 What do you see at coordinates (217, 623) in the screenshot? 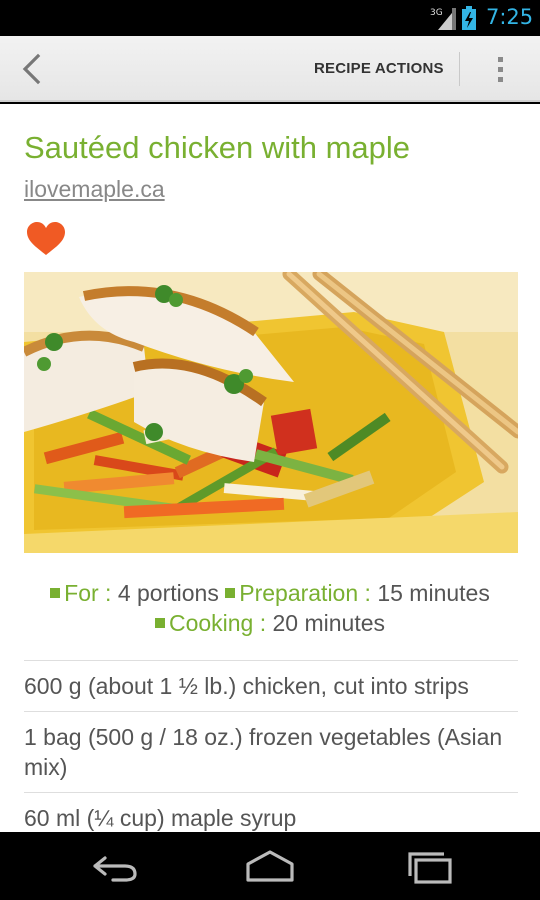
I see `cooking-label: Cooking :` at bounding box center [217, 623].